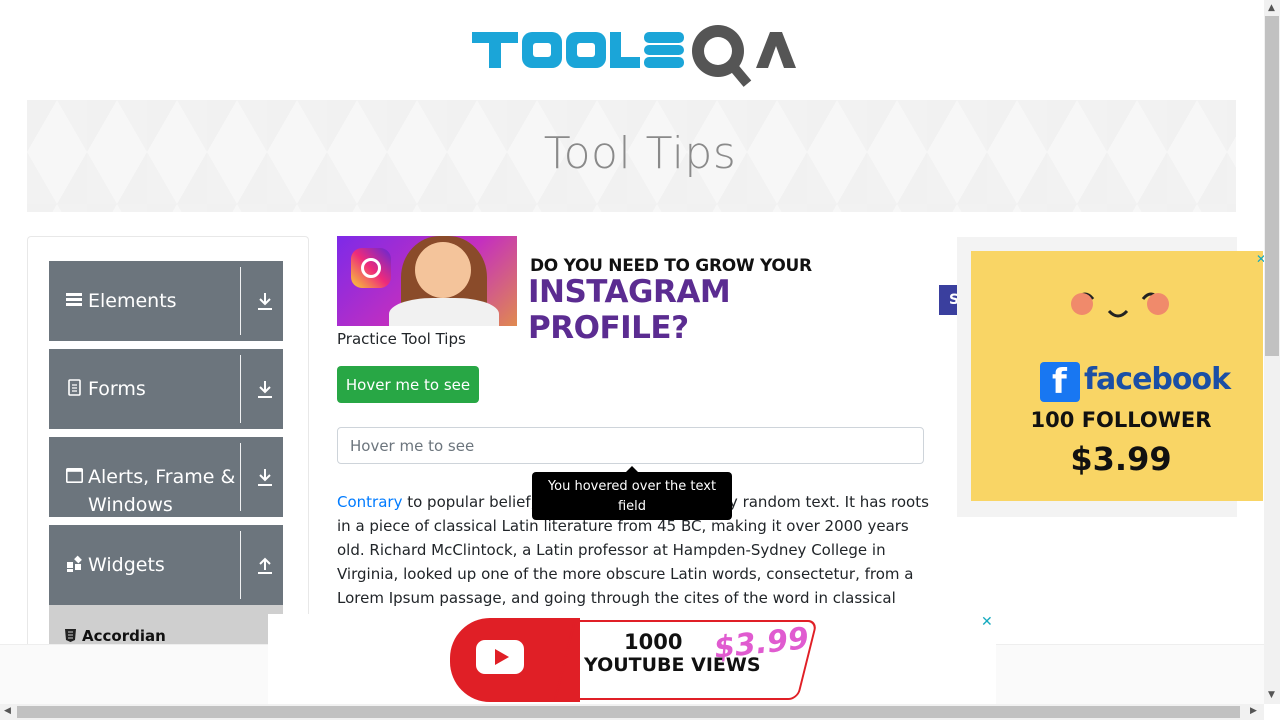  I want to click on contrary-link: Contrary, so click(369, 502).